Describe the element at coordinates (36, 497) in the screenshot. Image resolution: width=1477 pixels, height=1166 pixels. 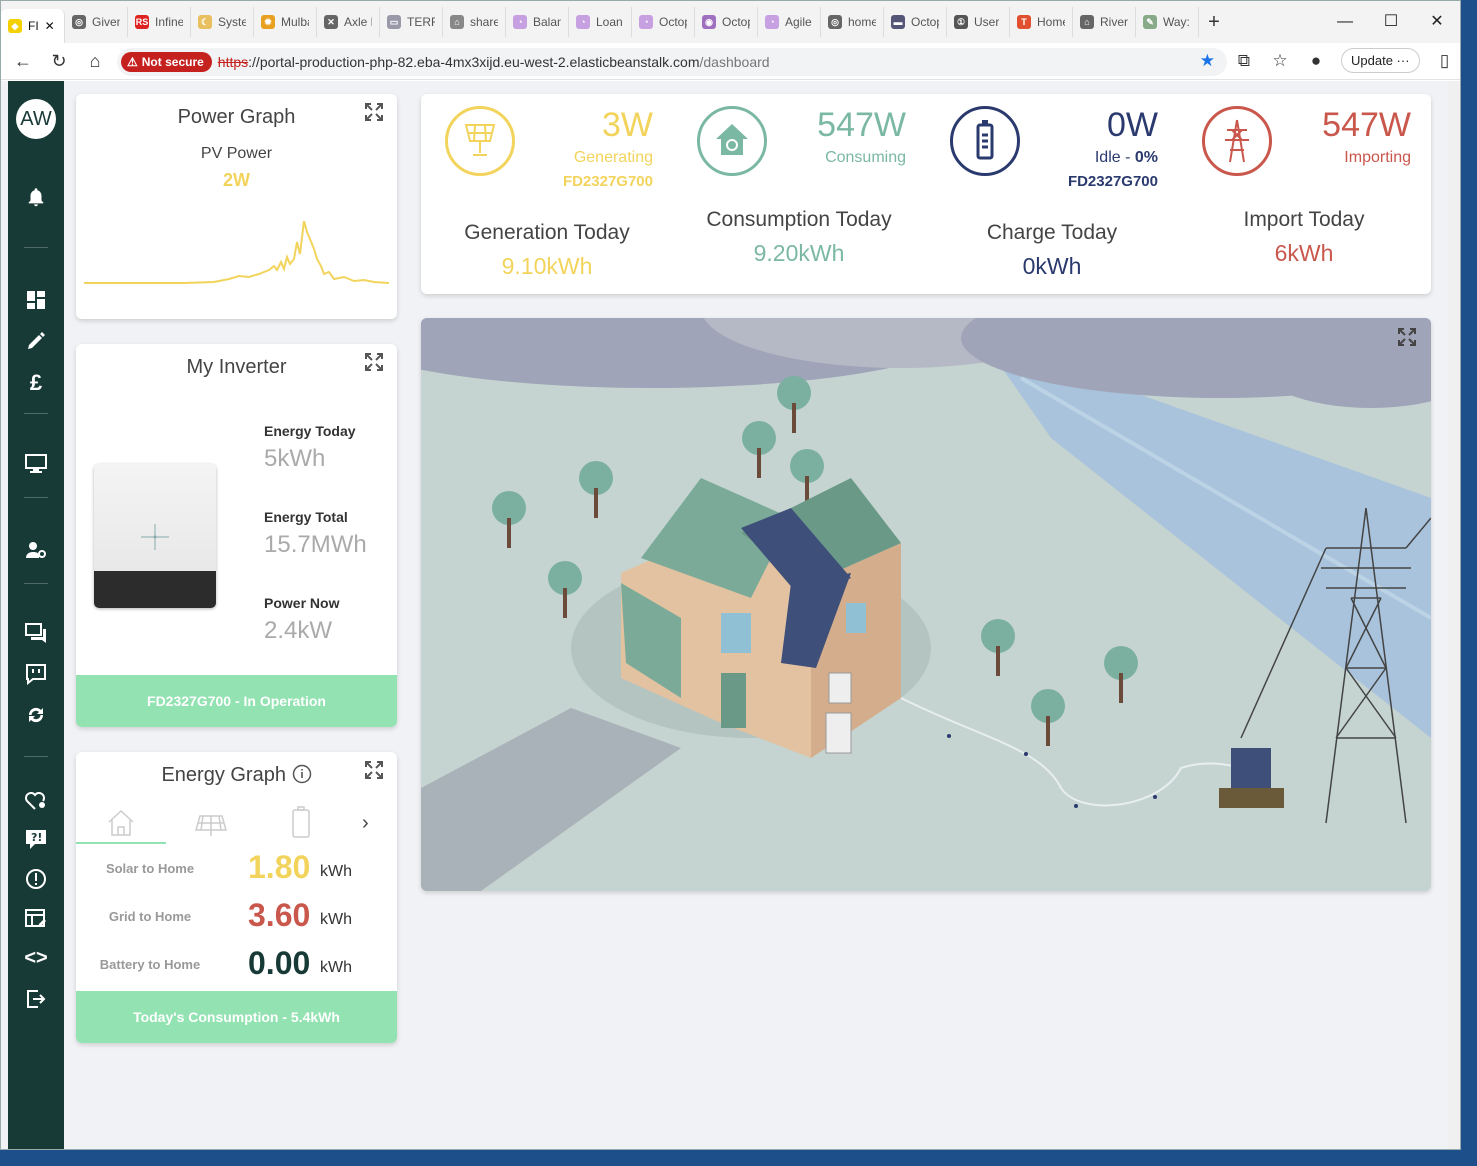
I see `sidebar-divider` at that location.